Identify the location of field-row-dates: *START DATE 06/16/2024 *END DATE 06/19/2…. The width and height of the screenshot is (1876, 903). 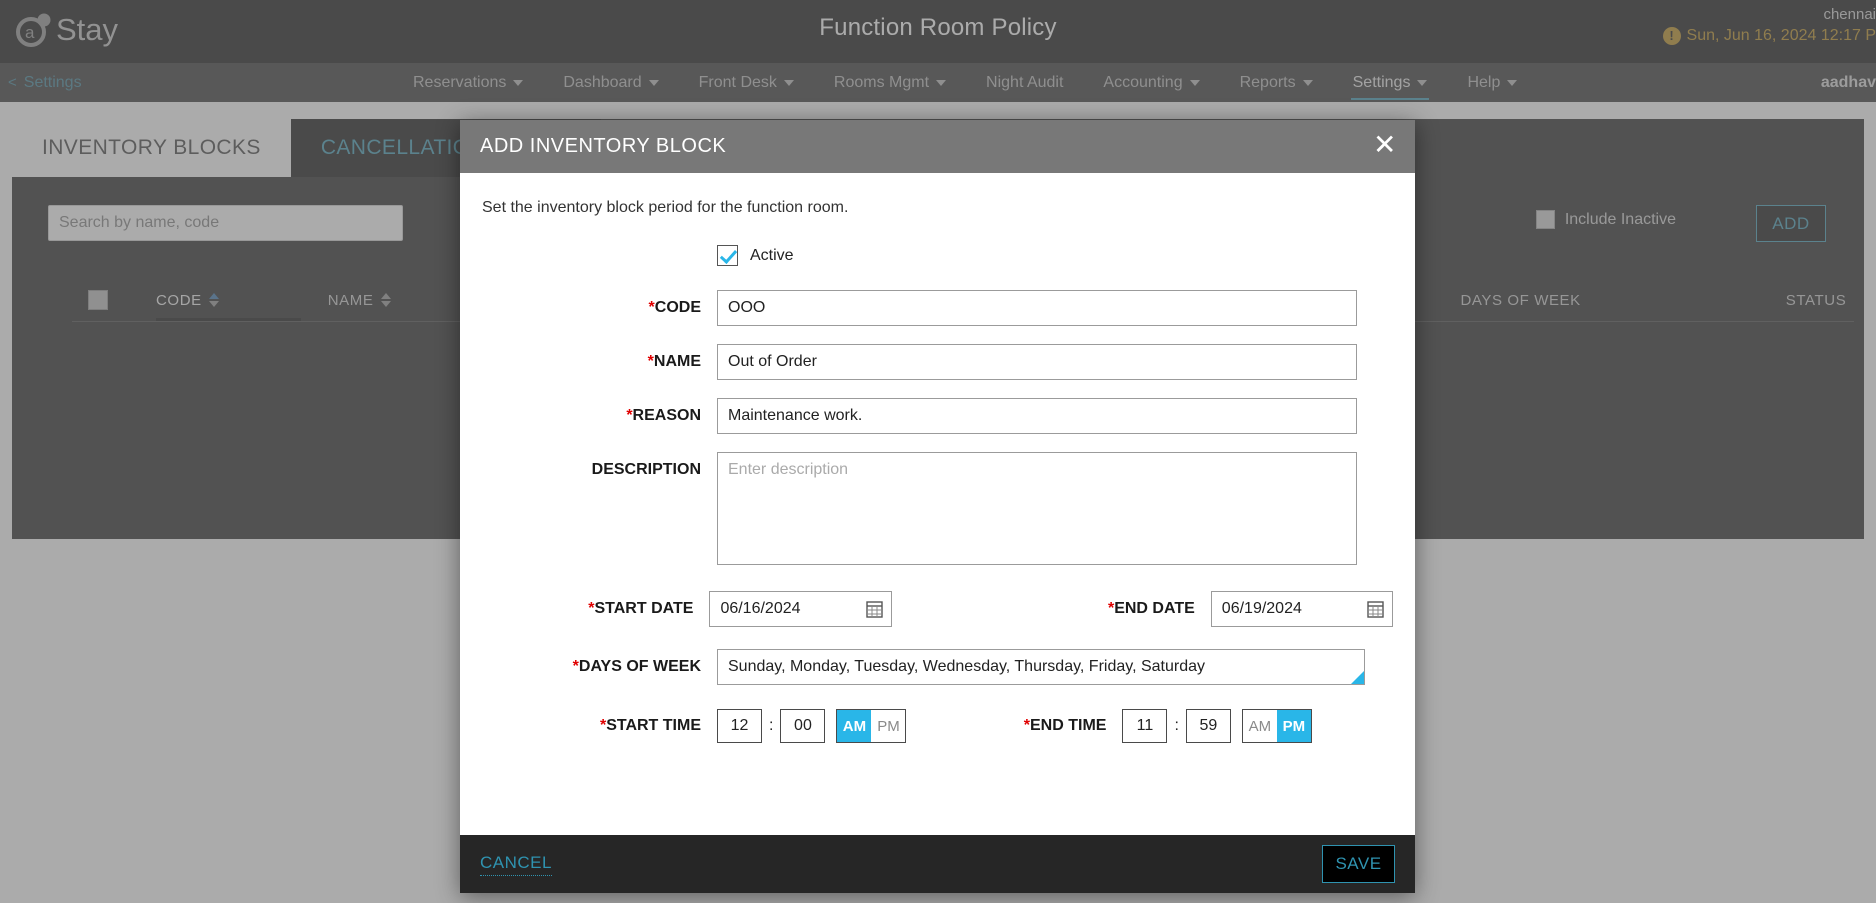
(937, 609).